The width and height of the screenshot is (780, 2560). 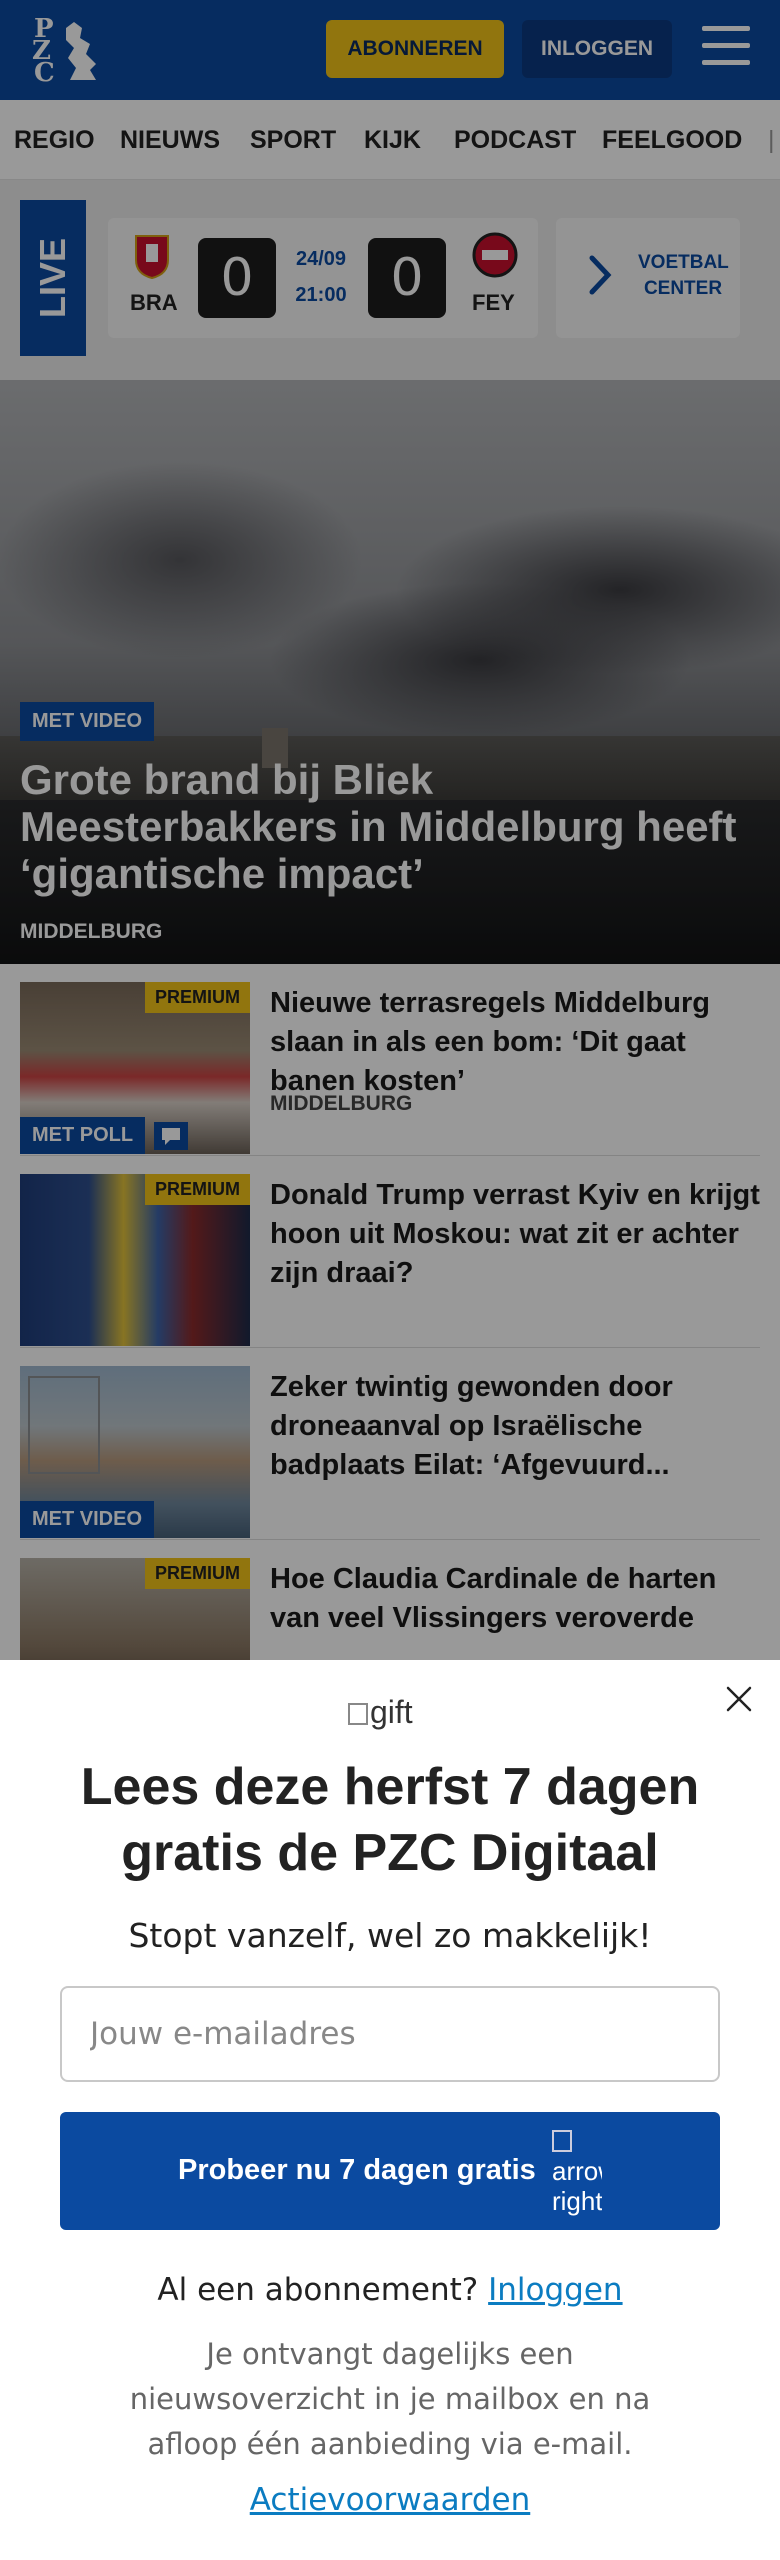 I want to click on existing-subscription-text: Al een abonnement?, so click(x=318, y=2290).